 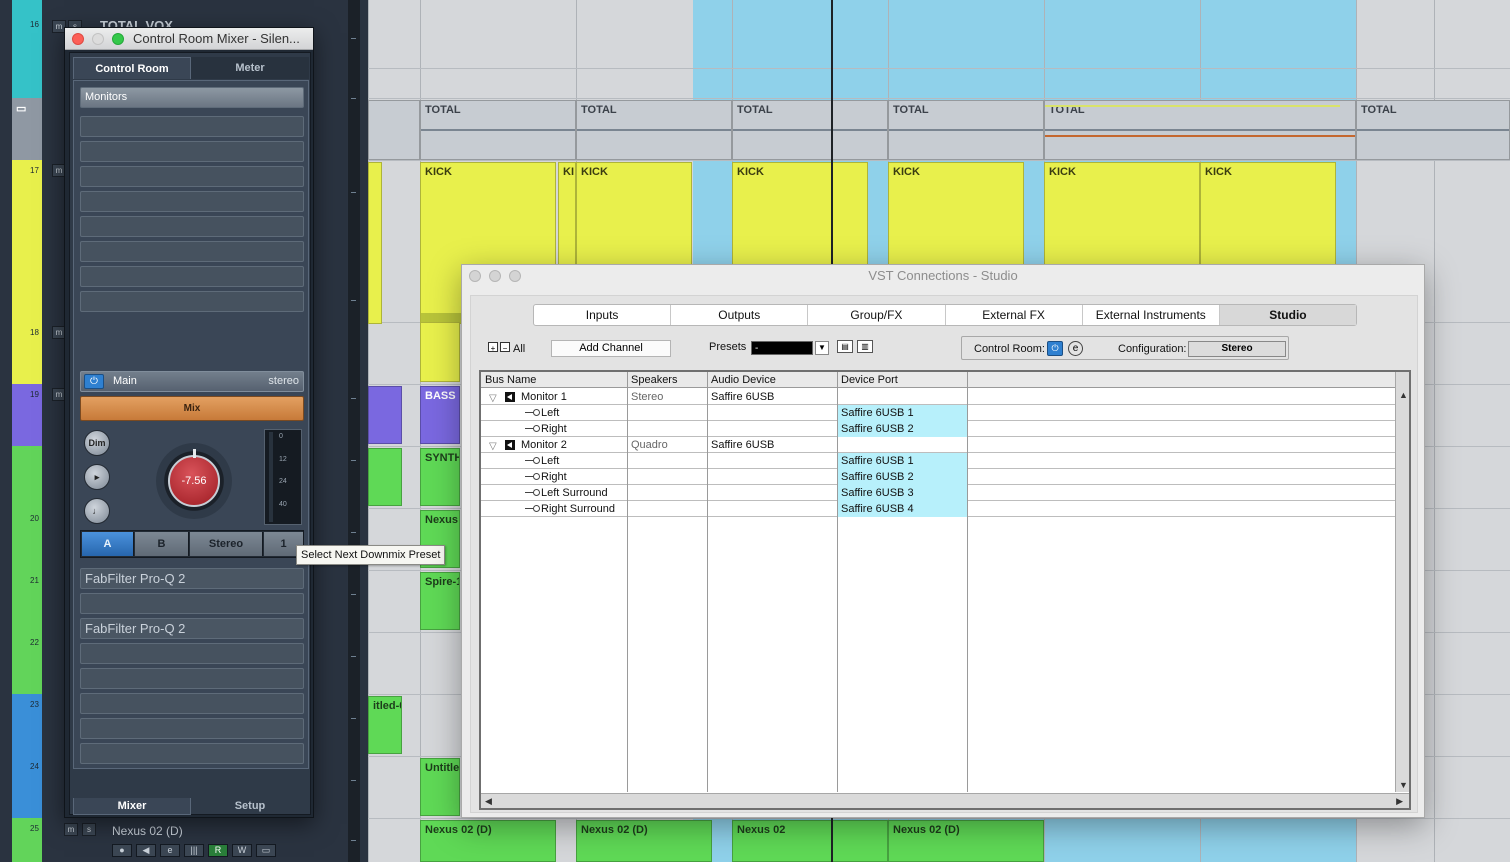 What do you see at coordinates (440, 415) in the screenshot?
I see `bass-event: BASS I` at bounding box center [440, 415].